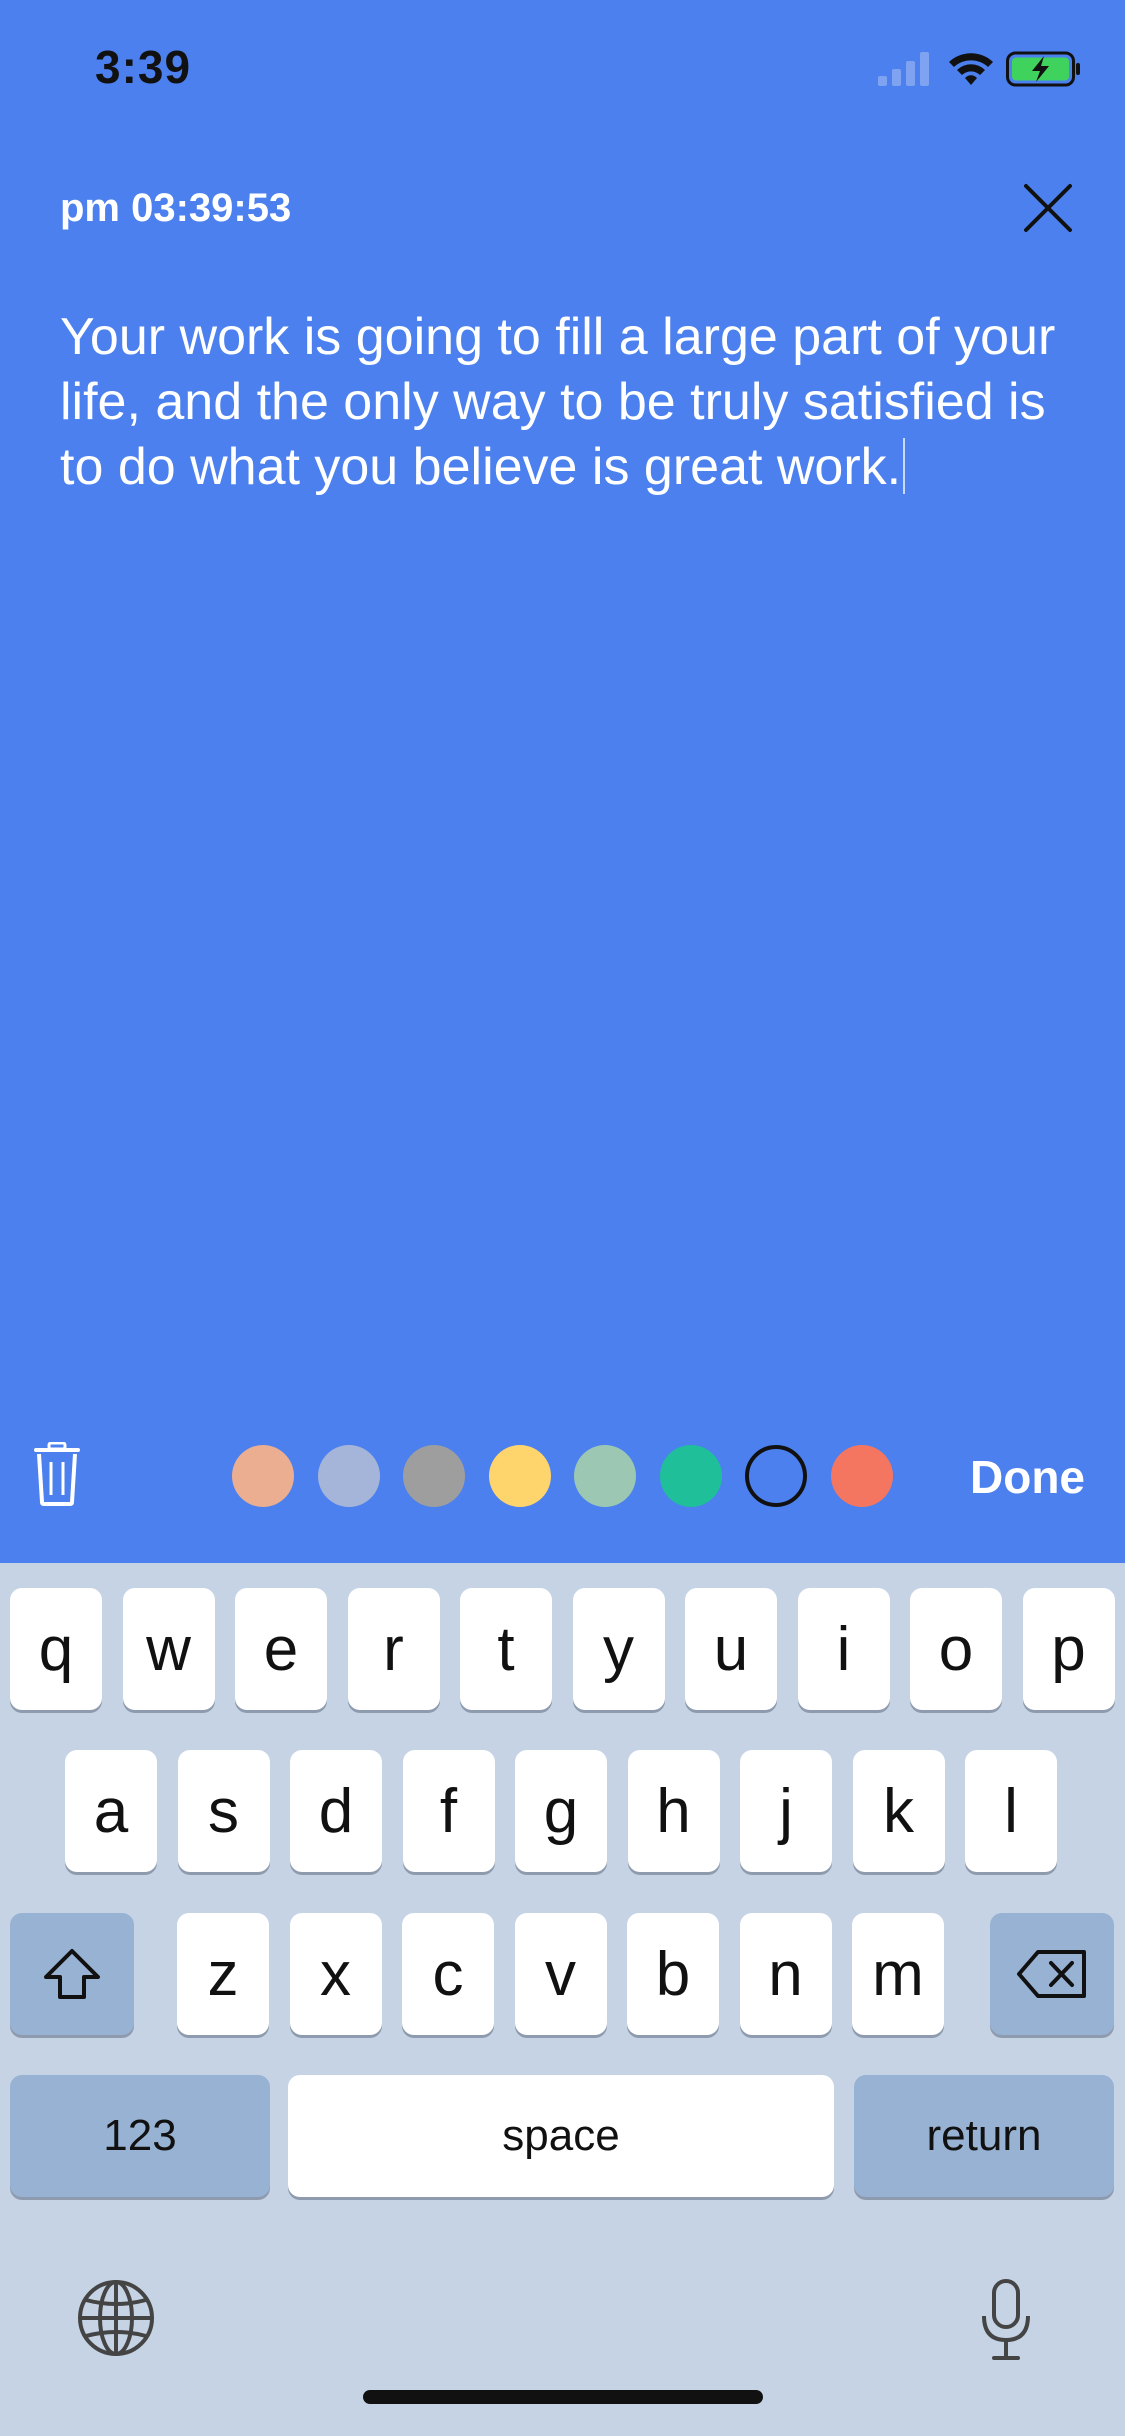 This screenshot has width=1125, height=2436. I want to click on shift-key, so click(72, 1974).